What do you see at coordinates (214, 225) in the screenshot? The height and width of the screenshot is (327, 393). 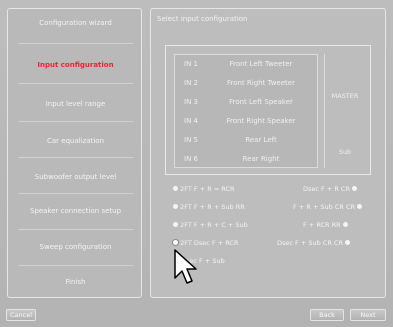 I see `option-label: 2FT F + R + C + Sub` at bounding box center [214, 225].